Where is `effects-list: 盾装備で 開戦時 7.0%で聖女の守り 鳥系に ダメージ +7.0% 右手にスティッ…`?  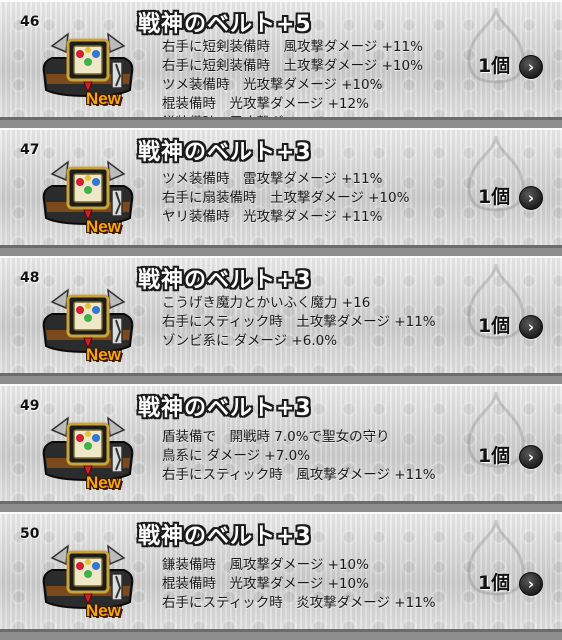
effects-list: 盾装備で 開戦時 7.0%で聖女の守り 鳥系に ダメージ +7.0% 右手にスティッ… is located at coordinates (299, 456).